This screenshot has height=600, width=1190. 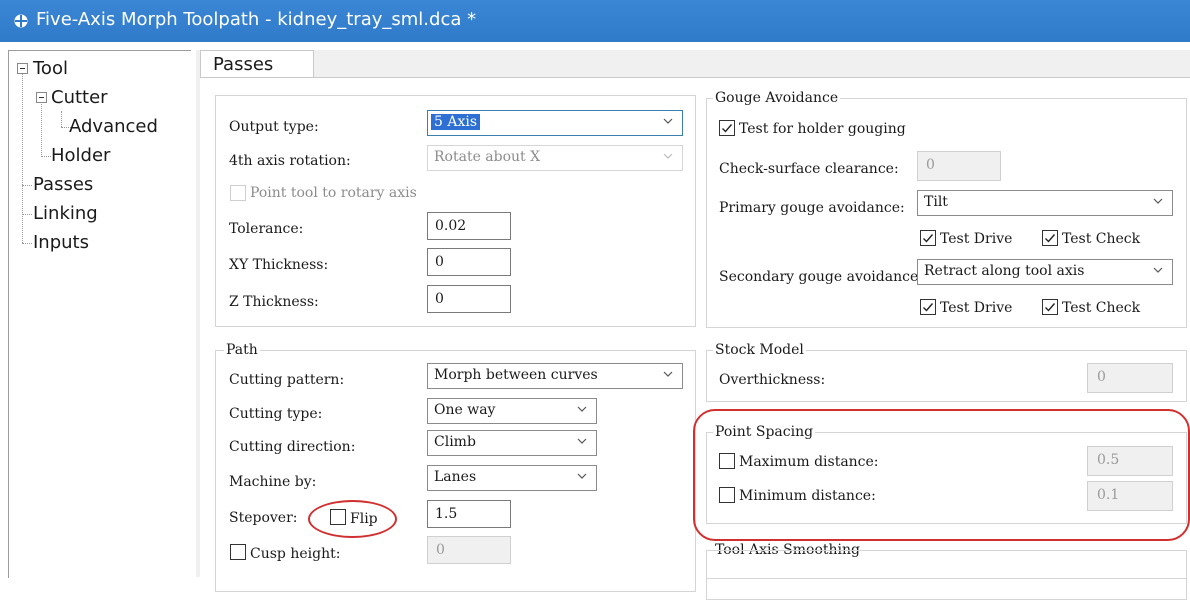 What do you see at coordinates (61, 243) in the screenshot?
I see `tree-item-inputs: Inputs` at bounding box center [61, 243].